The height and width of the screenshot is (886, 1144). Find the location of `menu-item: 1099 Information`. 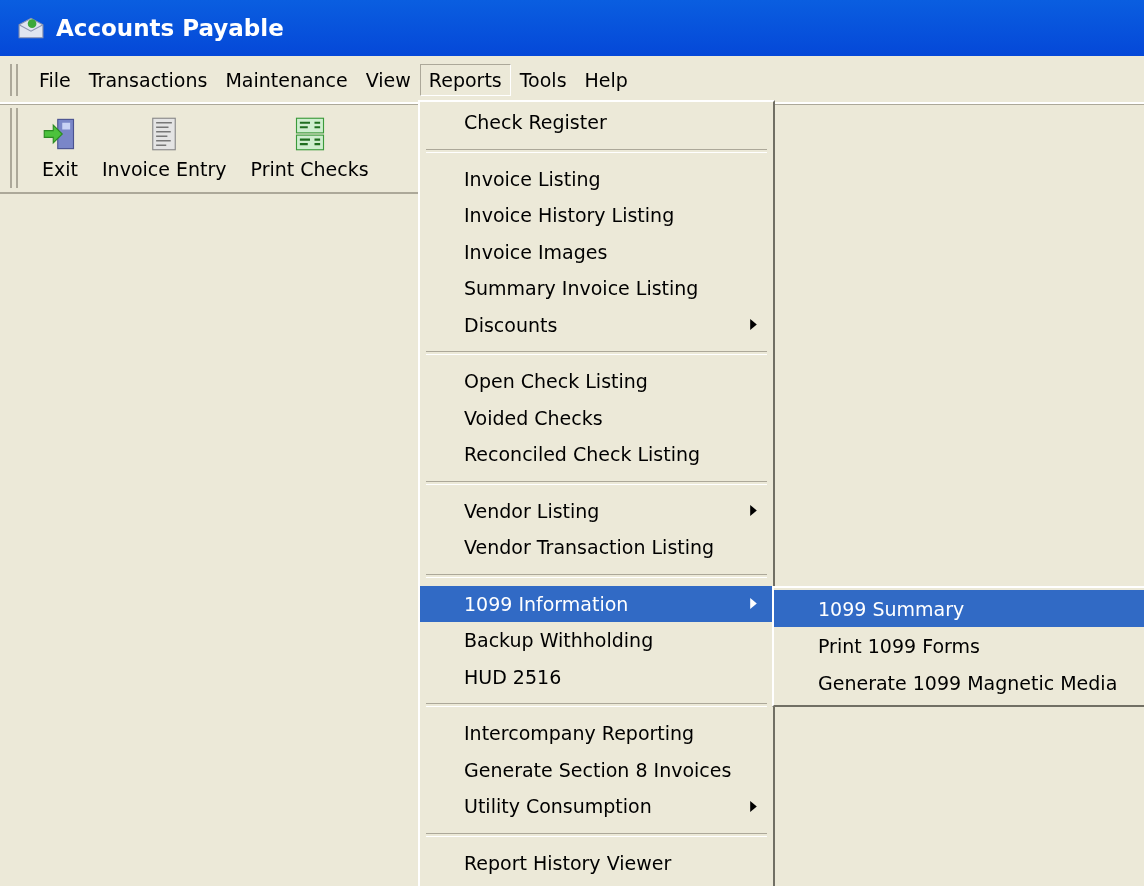

menu-item: 1099 Information is located at coordinates (596, 603).